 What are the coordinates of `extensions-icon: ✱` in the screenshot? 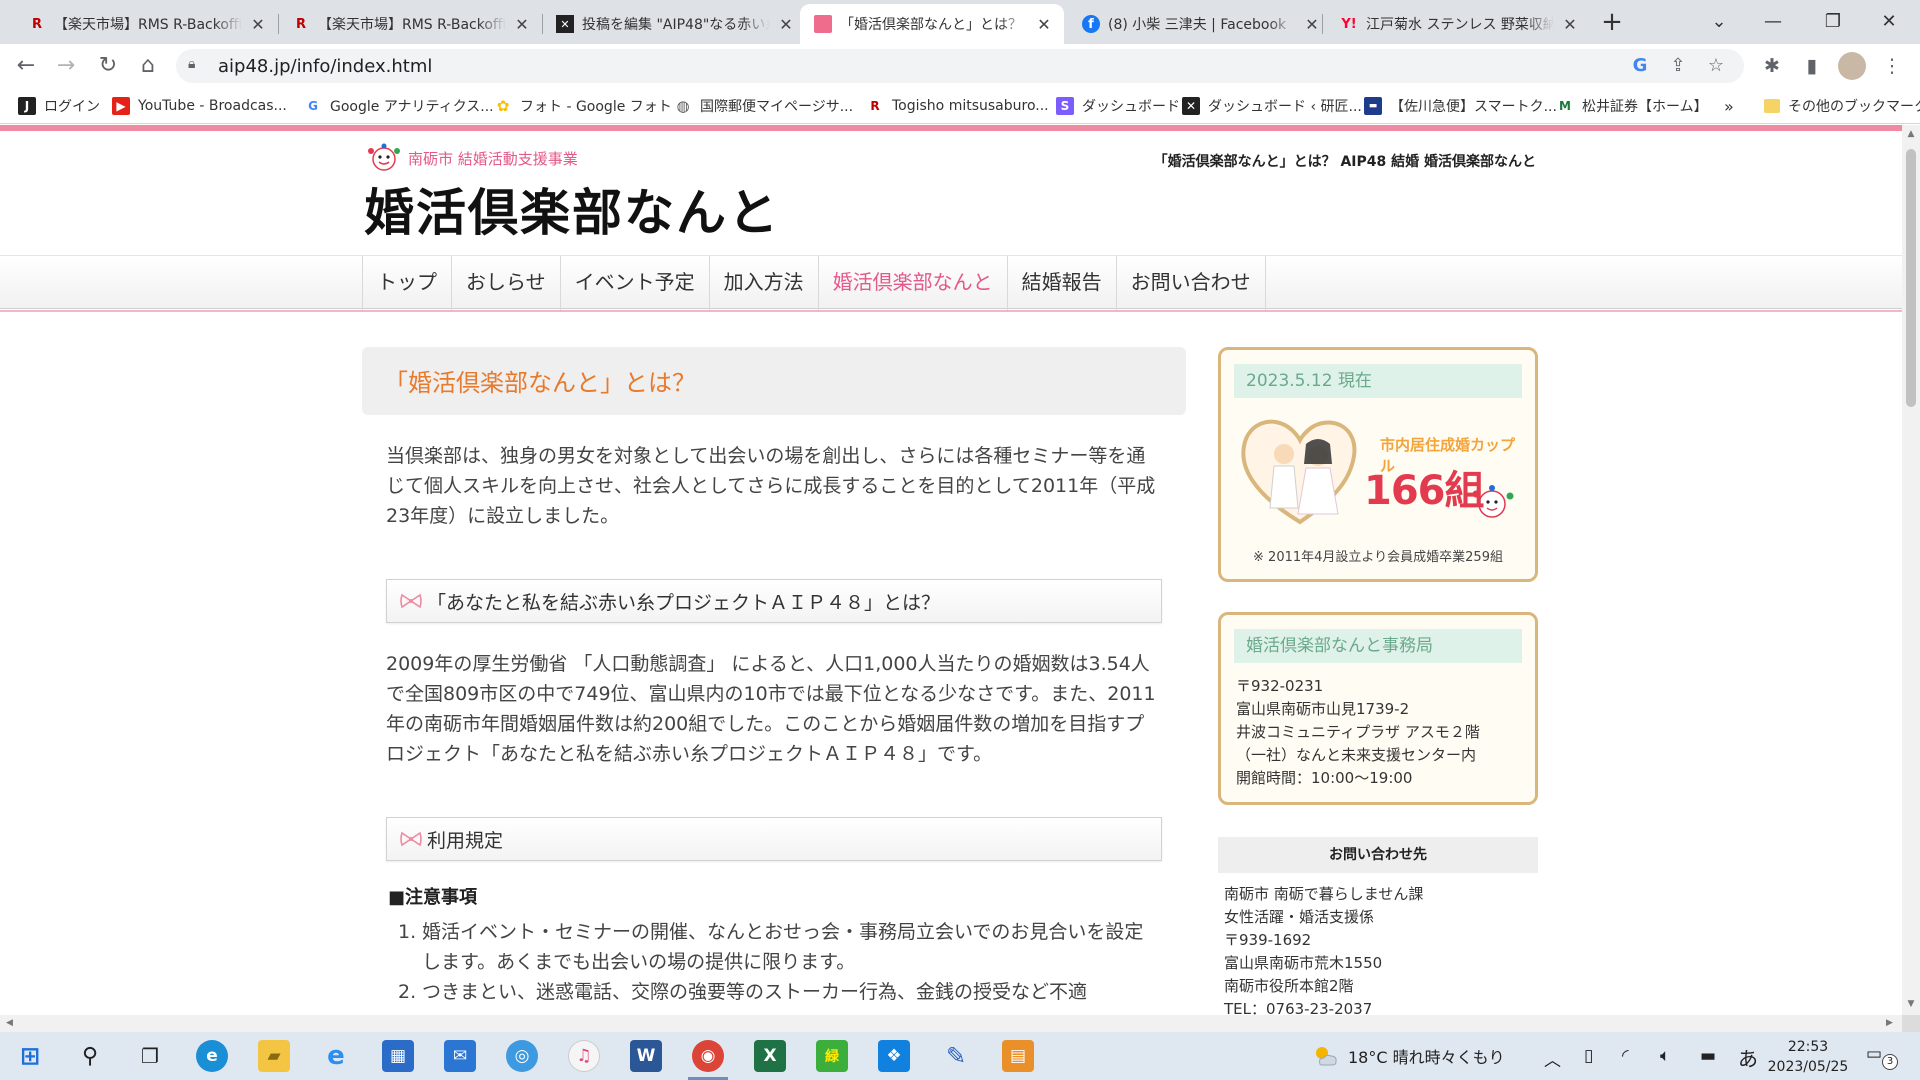 It's located at (1772, 66).